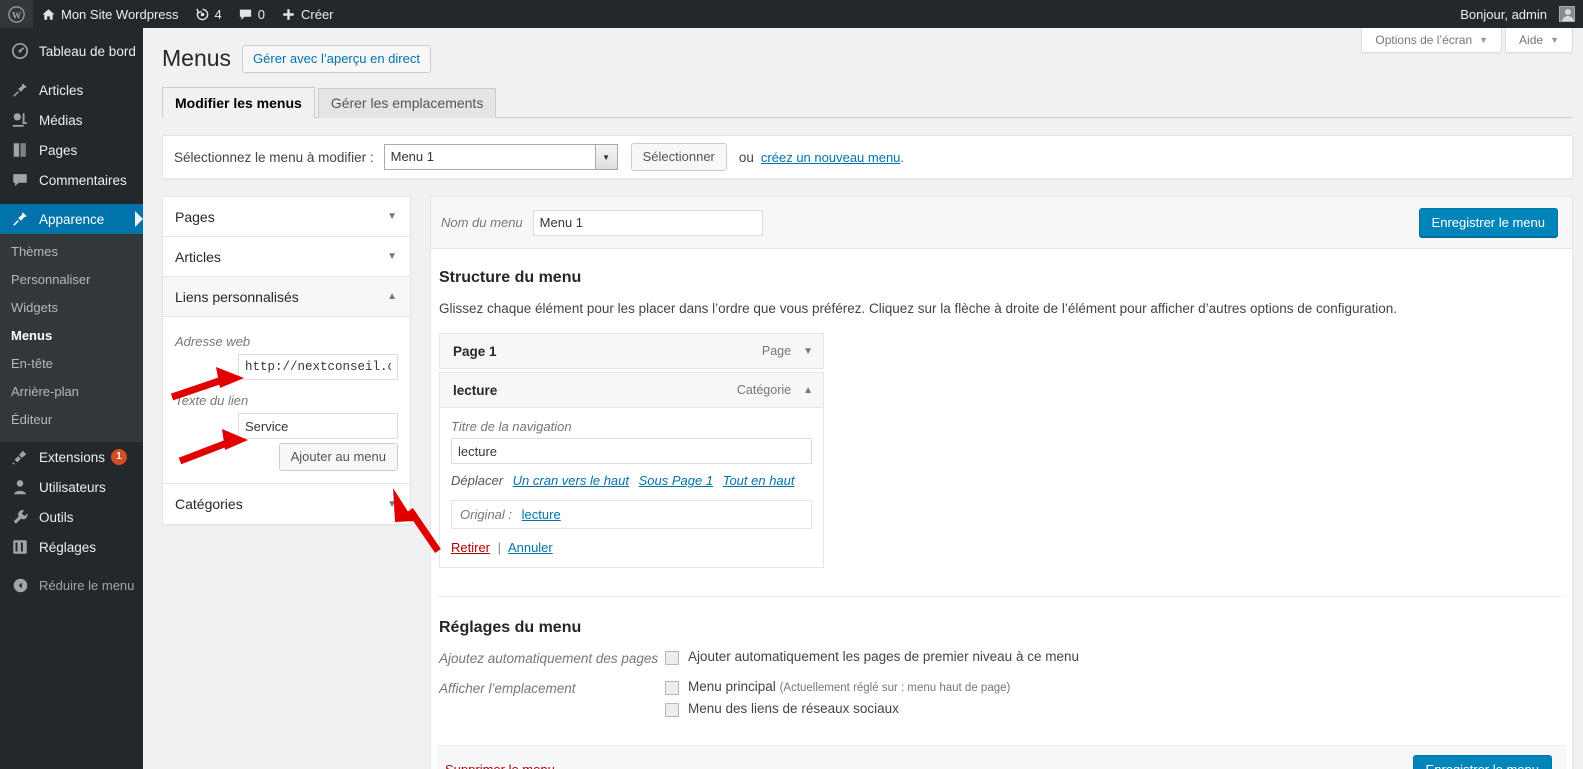  I want to click on select-button: Sélectionner, so click(678, 157).